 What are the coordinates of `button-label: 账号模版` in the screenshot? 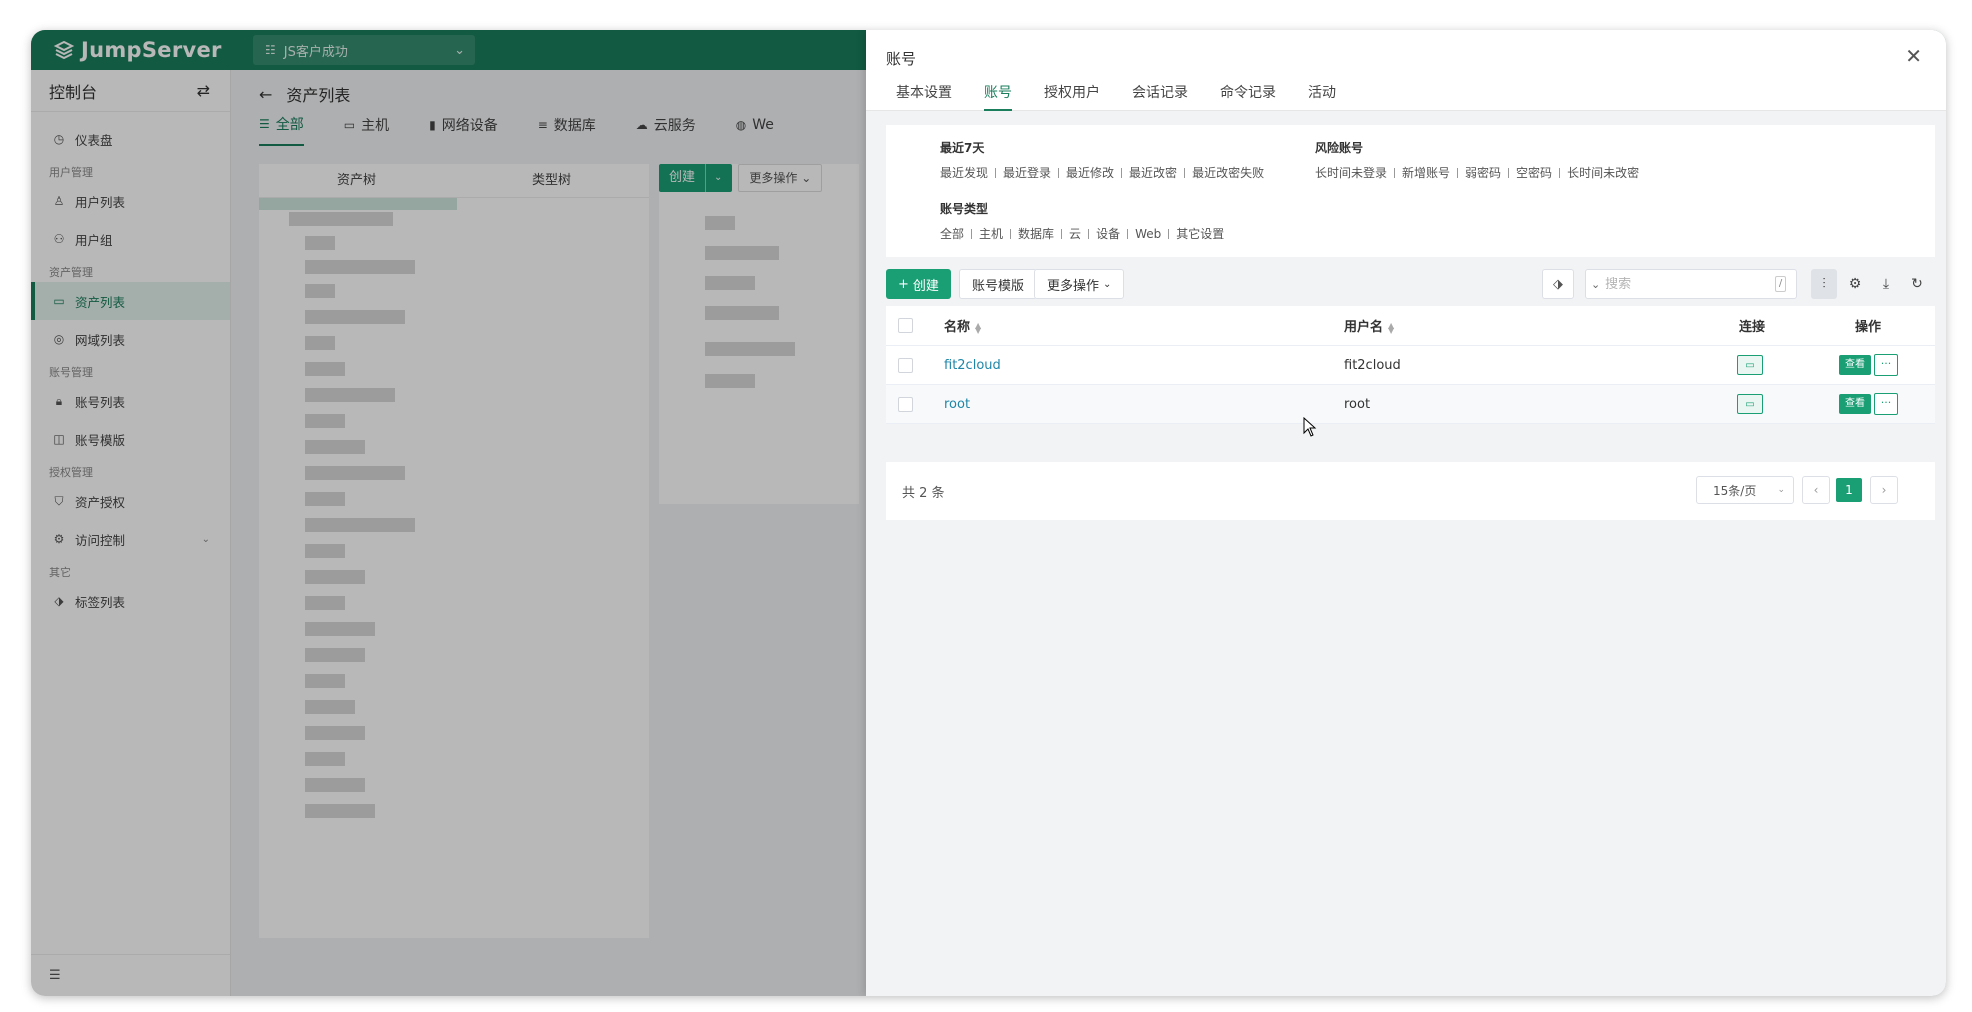 It's located at (998, 286).